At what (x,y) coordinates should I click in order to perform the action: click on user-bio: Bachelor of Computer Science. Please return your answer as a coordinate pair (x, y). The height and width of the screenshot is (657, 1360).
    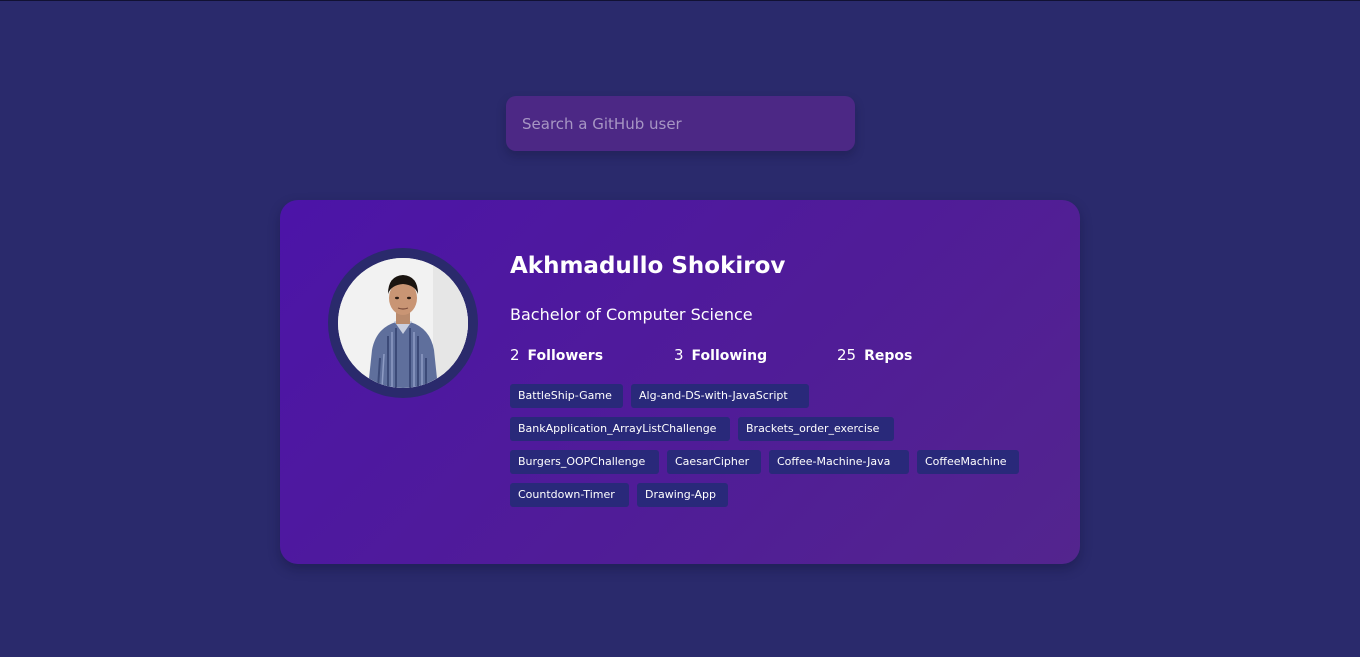
    Looking at the image, I should click on (631, 314).